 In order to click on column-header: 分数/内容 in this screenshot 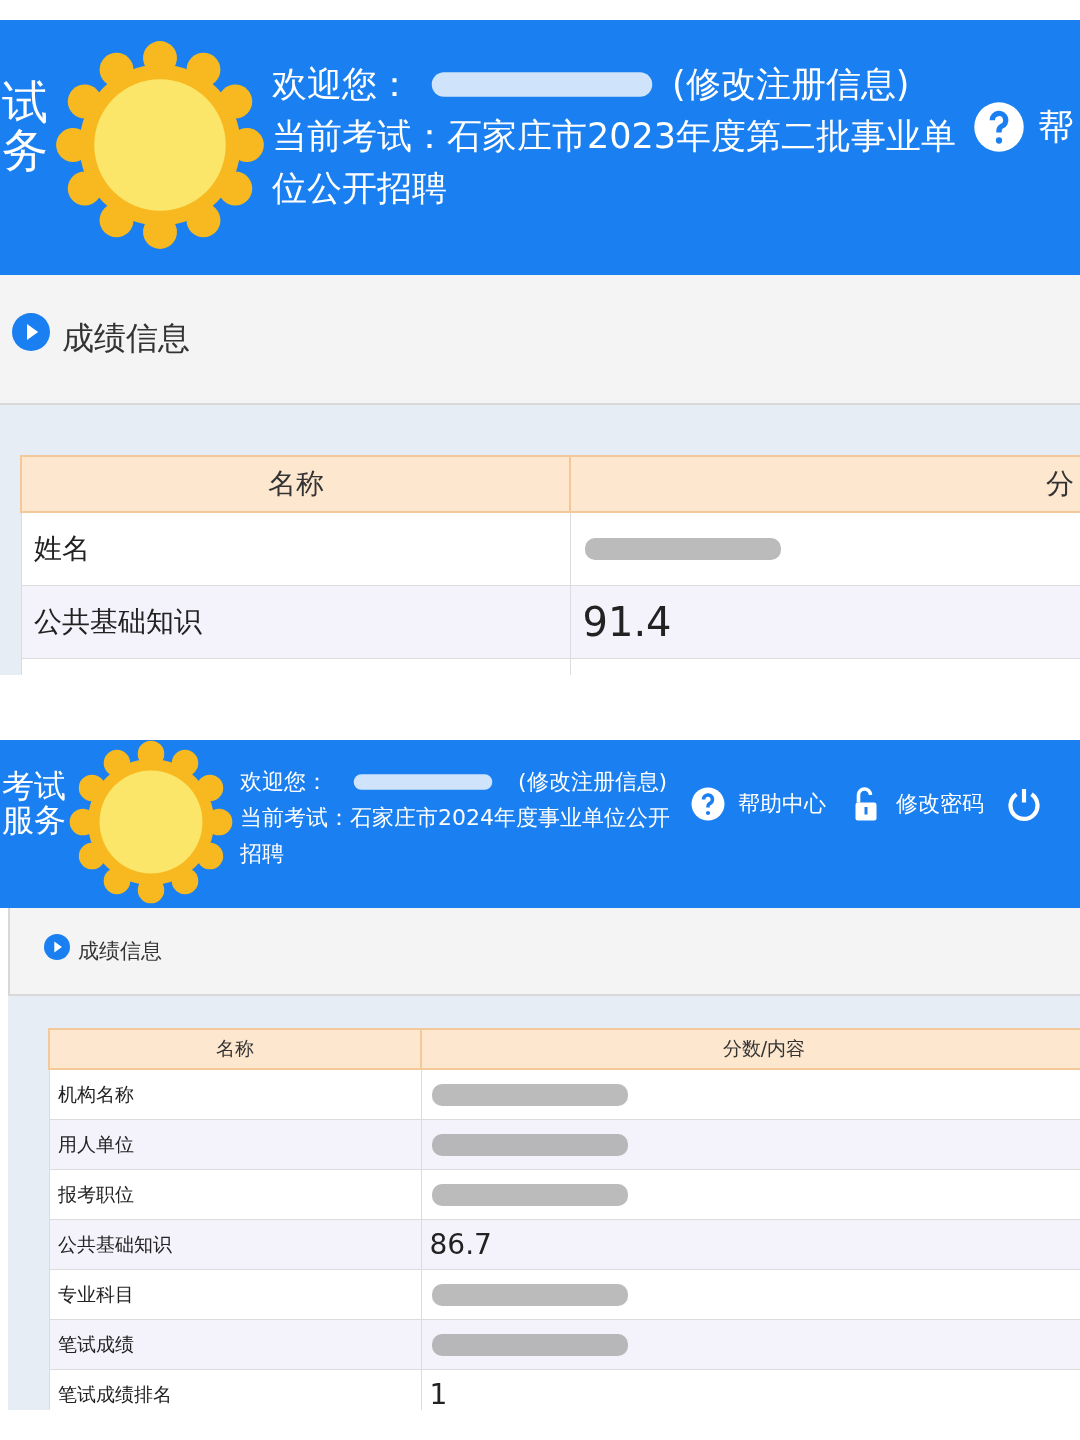, I will do `click(750, 1049)`.